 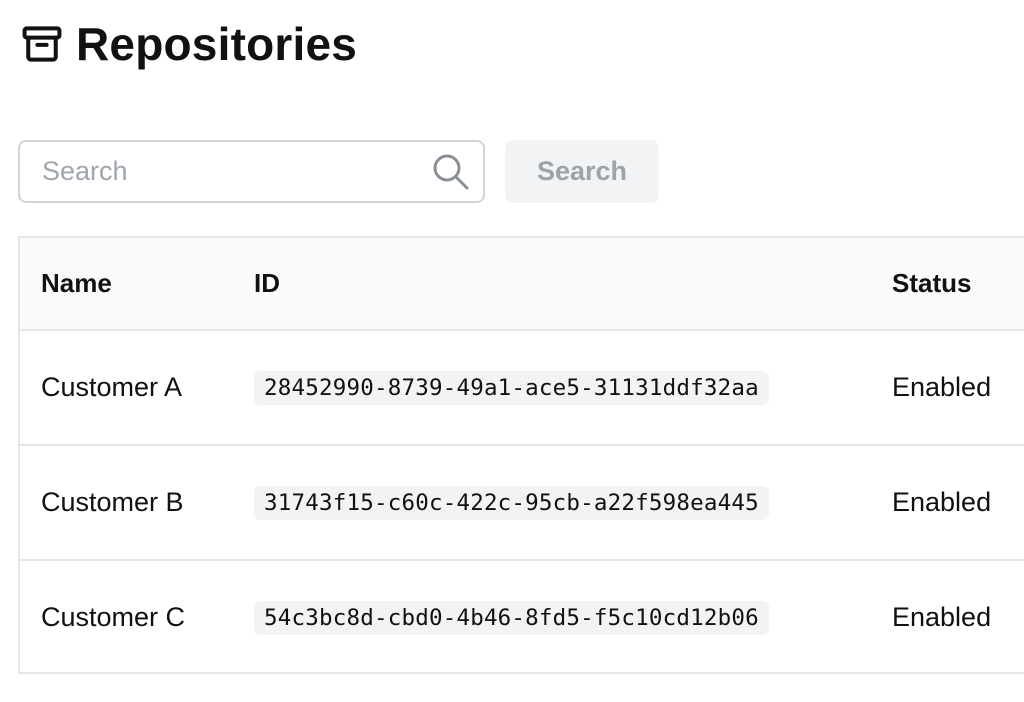 I want to click on repository-id-cell: 28452990-8739-49a1-ace5-31131ddf32aa, so click(x=511, y=387).